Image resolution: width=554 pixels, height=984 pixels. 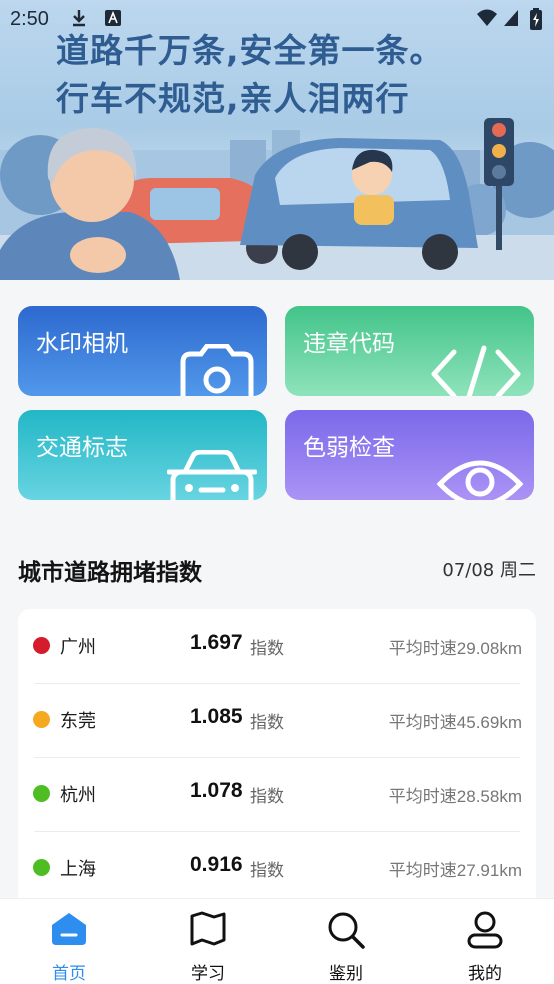 I want to click on congestion-date: 07/08 周二, so click(x=489, y=570).